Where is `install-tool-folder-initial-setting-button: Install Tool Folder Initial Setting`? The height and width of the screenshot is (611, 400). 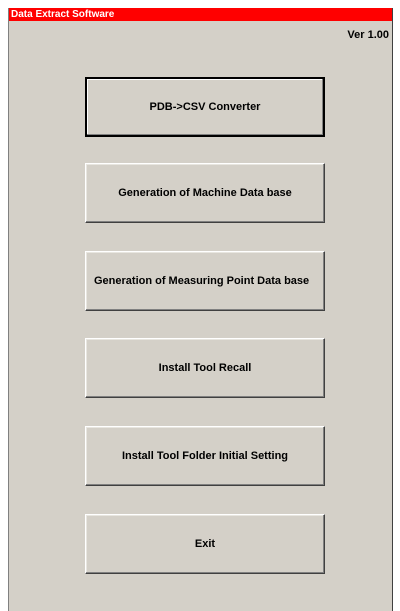
install-tool-folder-initial-setting-button: Install Tool Folder Initial Setting is located at coordinates (205, 456).